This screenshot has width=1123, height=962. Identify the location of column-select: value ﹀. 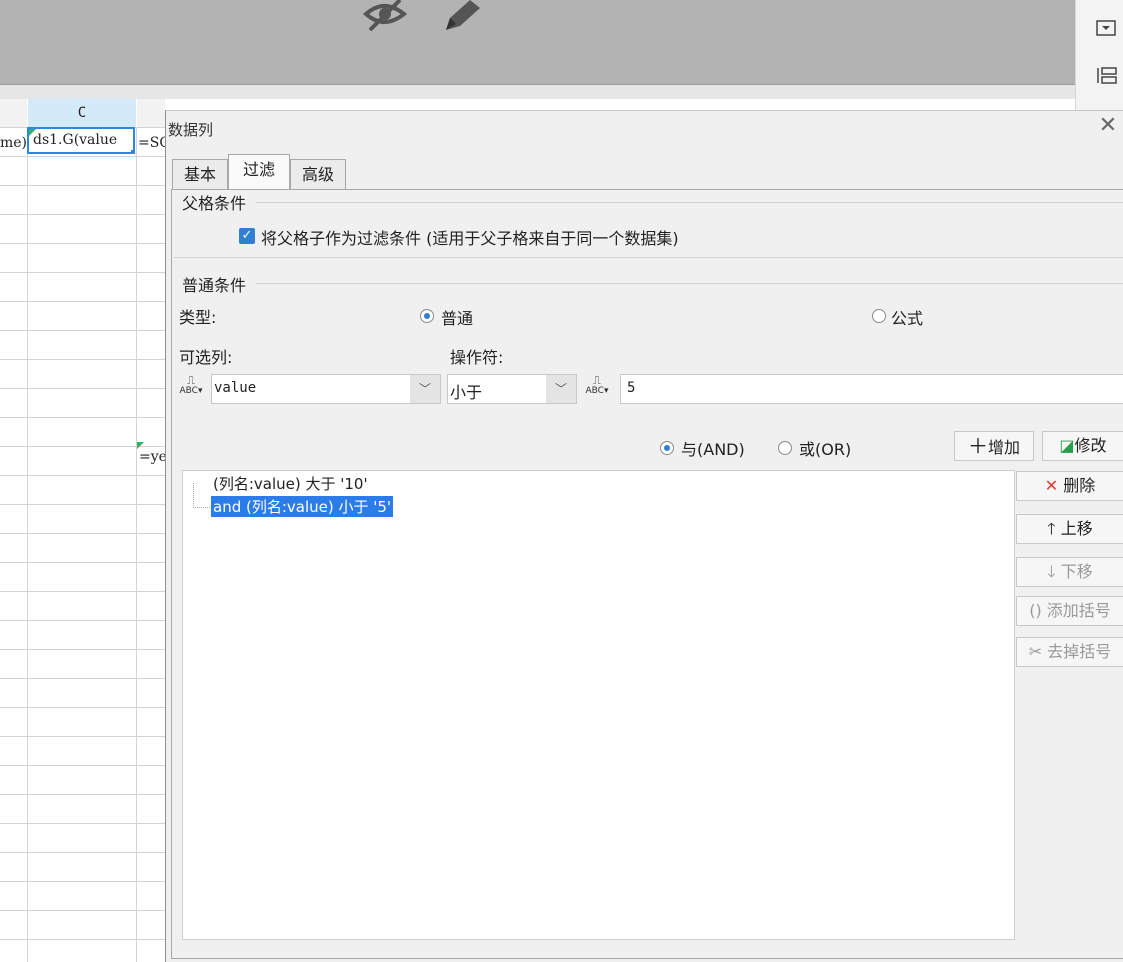
(326, 389).